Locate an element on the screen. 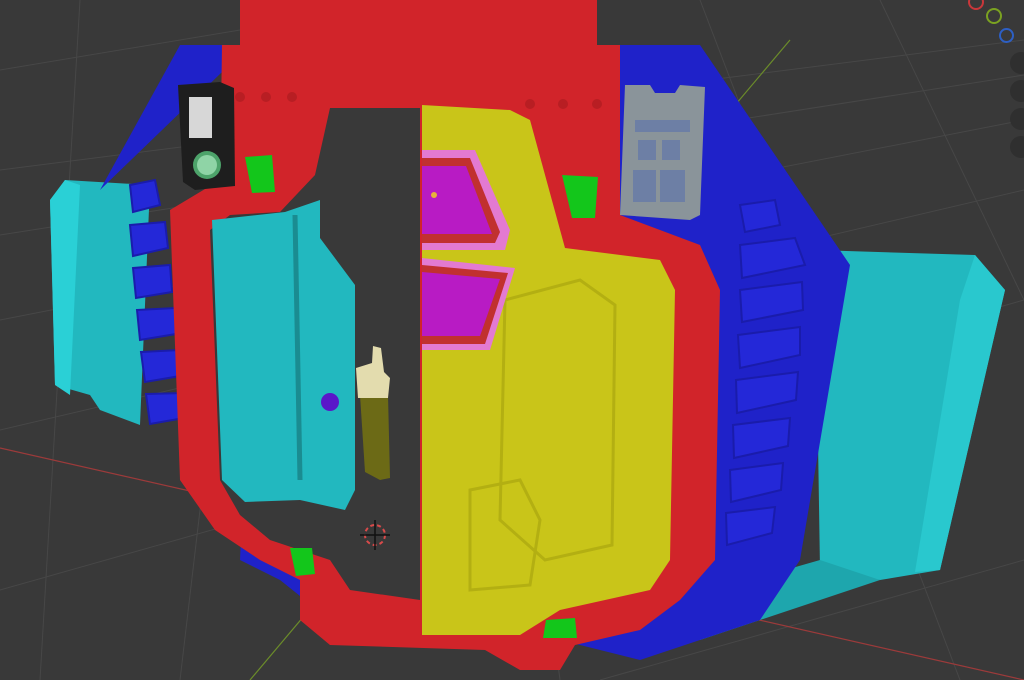 The height and width of the screenshot is (680, 1024). purple-button is located at coordinates (330, 402).